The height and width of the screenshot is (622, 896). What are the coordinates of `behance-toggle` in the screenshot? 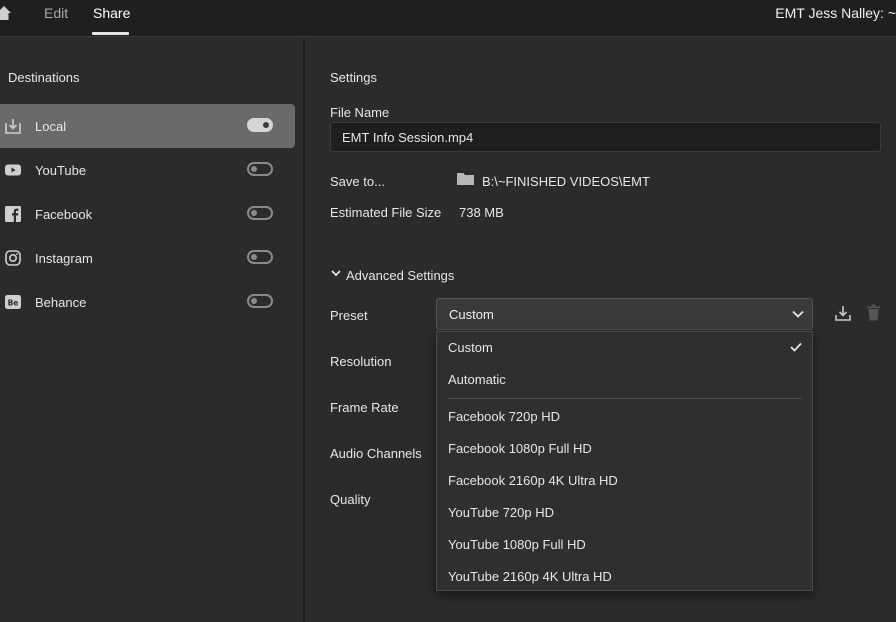 It's located at (260, 301).